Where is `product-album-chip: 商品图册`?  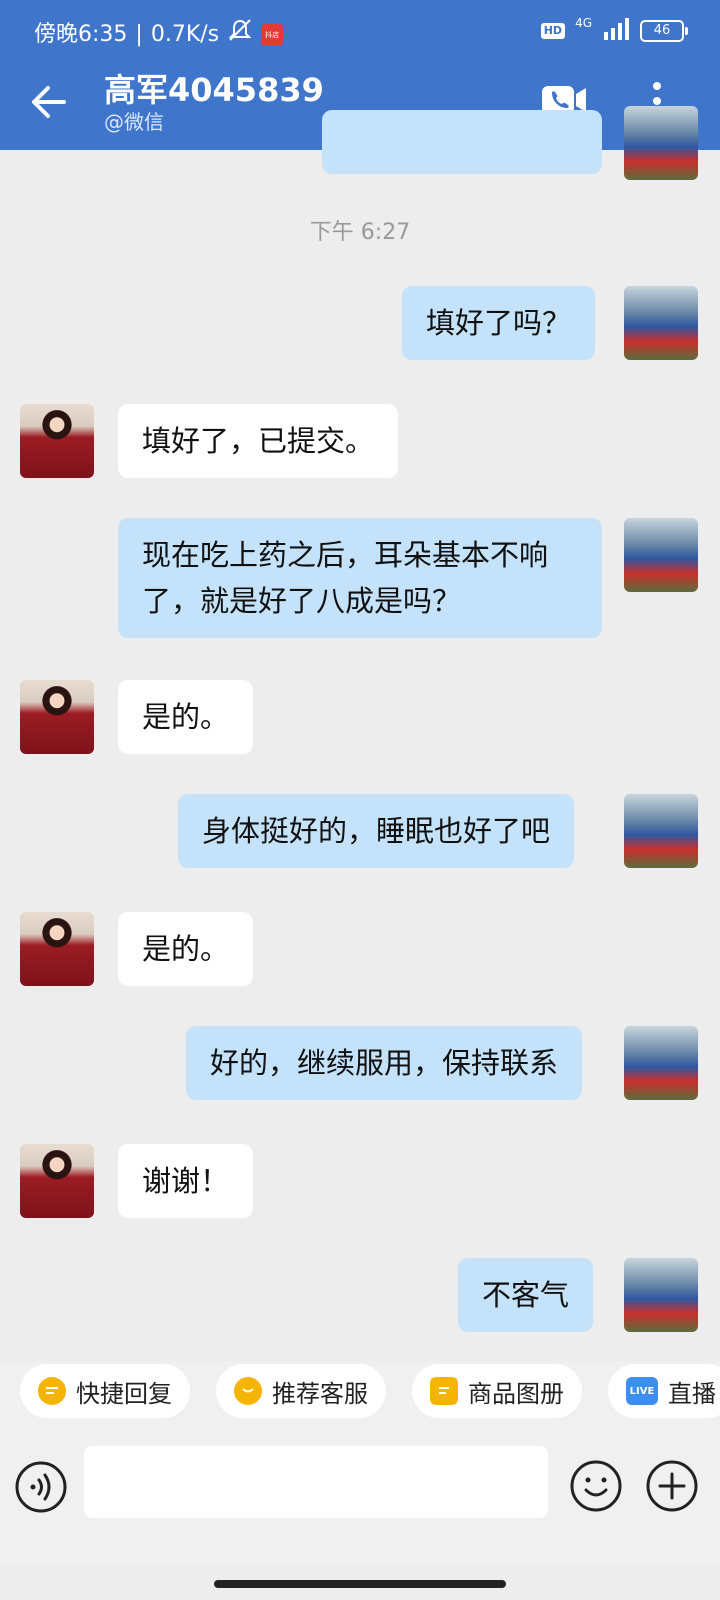 product-album-chip: 商品图册 is located at coordinates (497, 1391).